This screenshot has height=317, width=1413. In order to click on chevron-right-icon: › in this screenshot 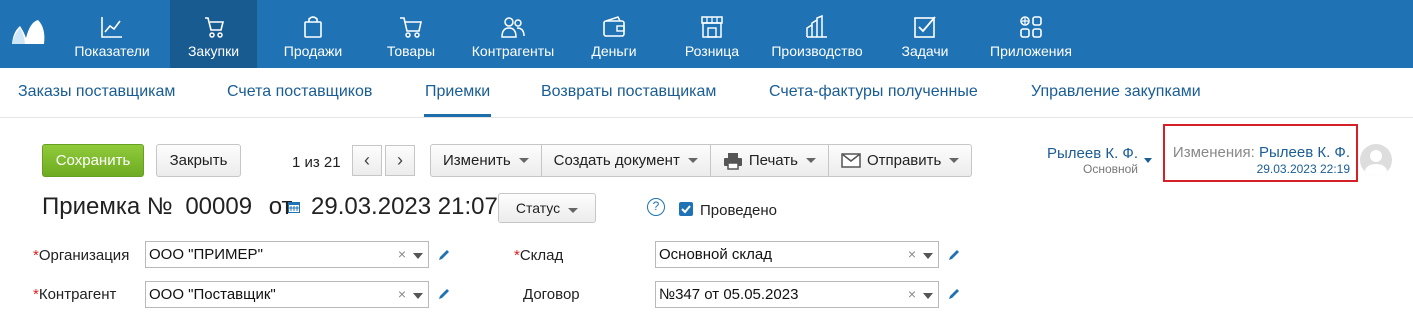, I will do `click(400, 160)`.